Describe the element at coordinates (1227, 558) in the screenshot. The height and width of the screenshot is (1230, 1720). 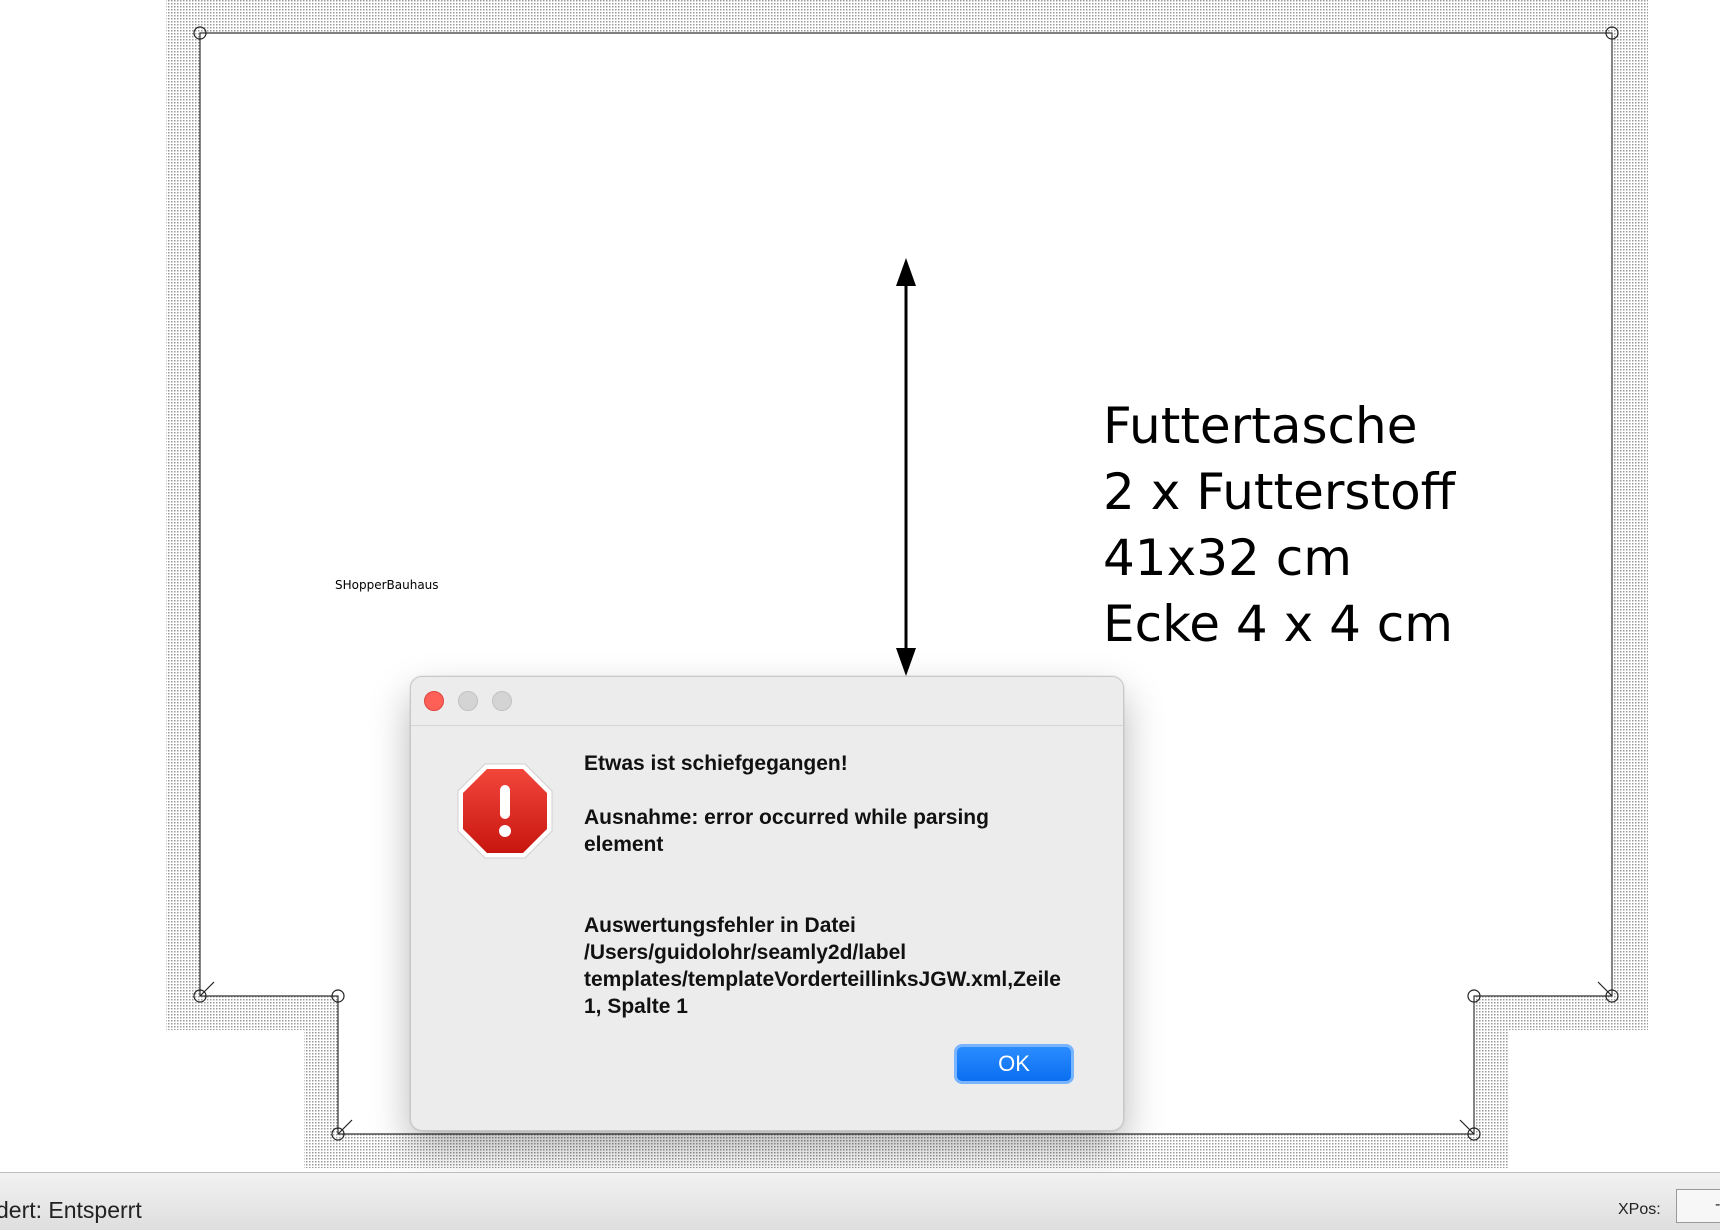
I see `piece-label-line-size: 41x32 cm` at that location.